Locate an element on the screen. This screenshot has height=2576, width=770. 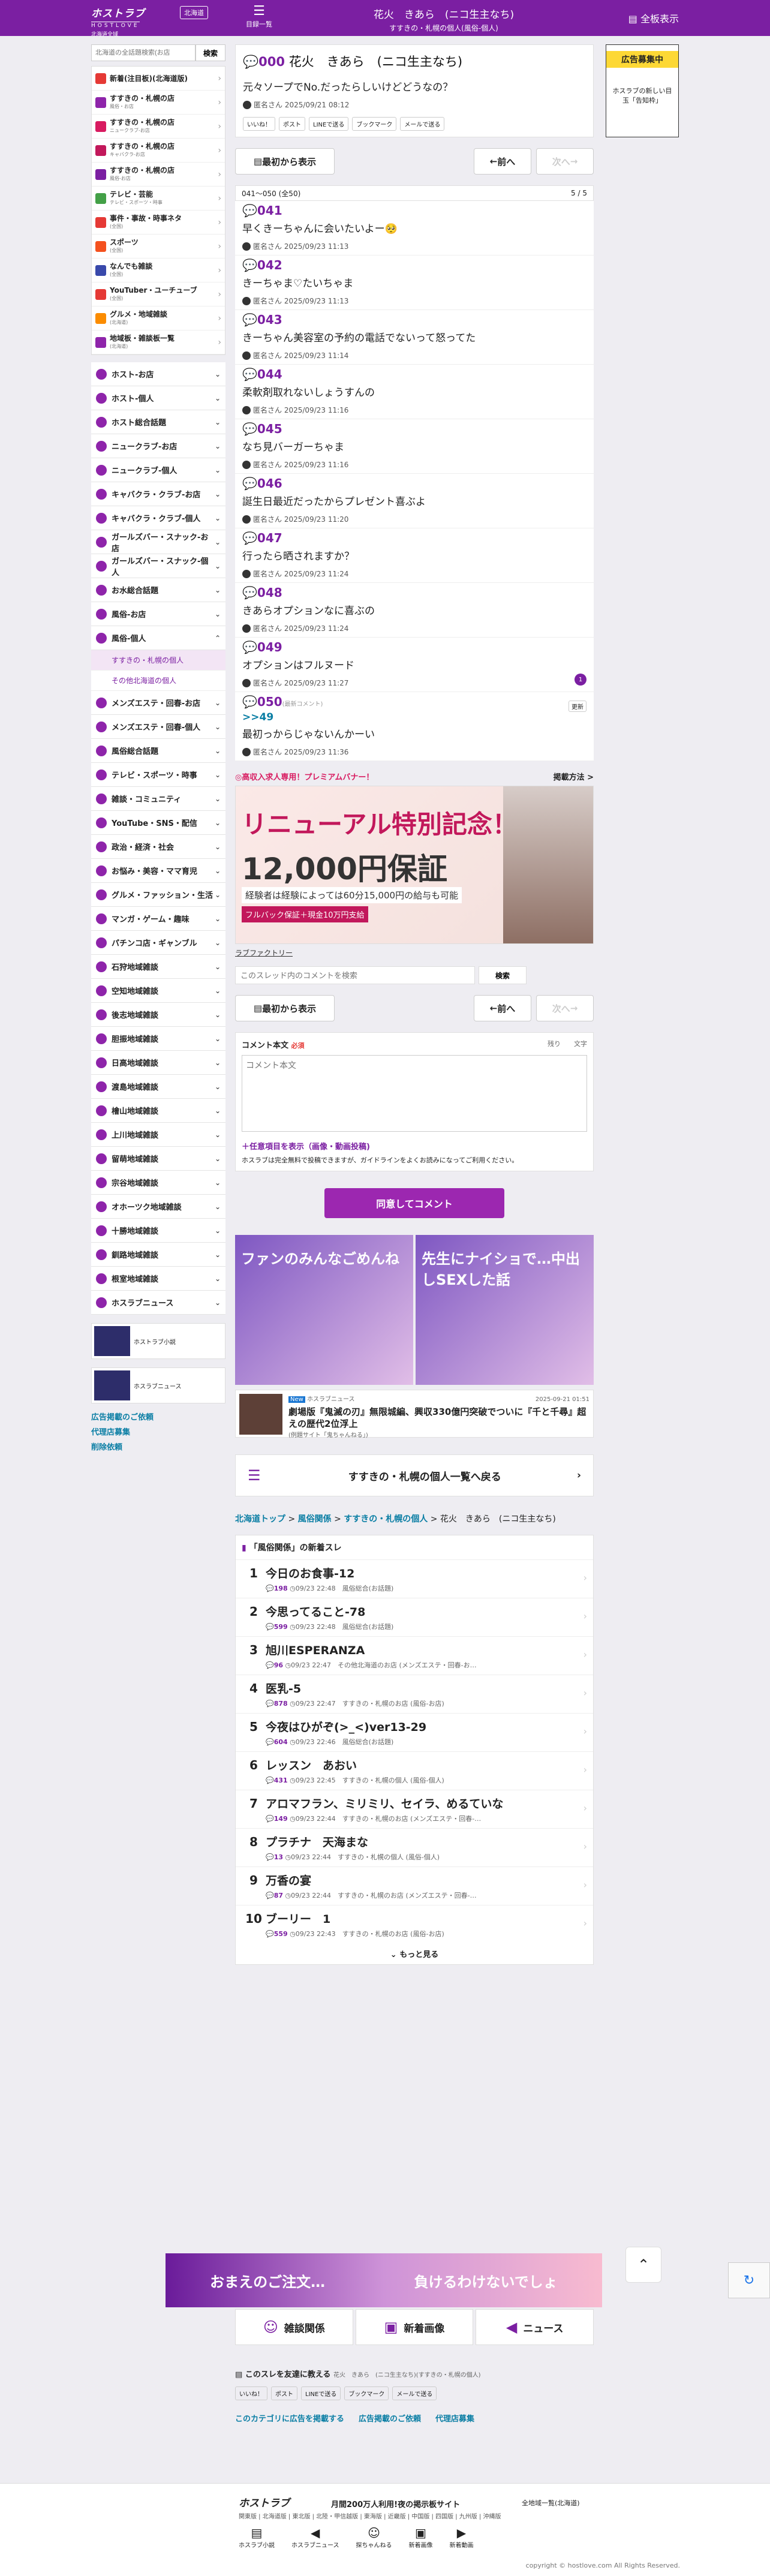
sidebar-nav-item: 留萌地域雑談 ⌄ is located at coordinates (158, 1159).